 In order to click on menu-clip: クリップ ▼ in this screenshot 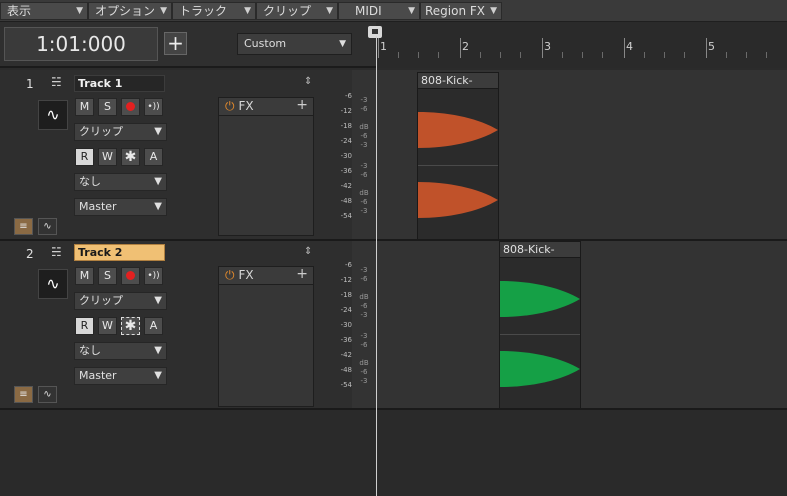, I will do `click(297, 11)`.